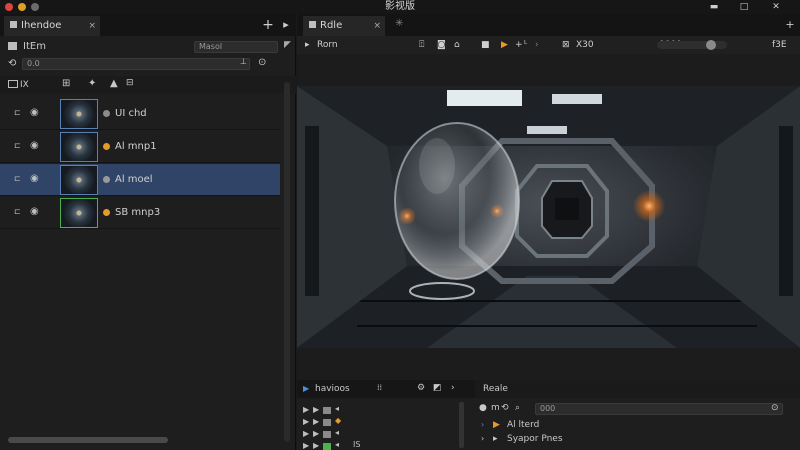 Image resolution: width=800 pixels, height=450 pixels. Describe the element at coordinates (88, 440) in the screenshot. I see `horizontal-scrollbar` at that location.